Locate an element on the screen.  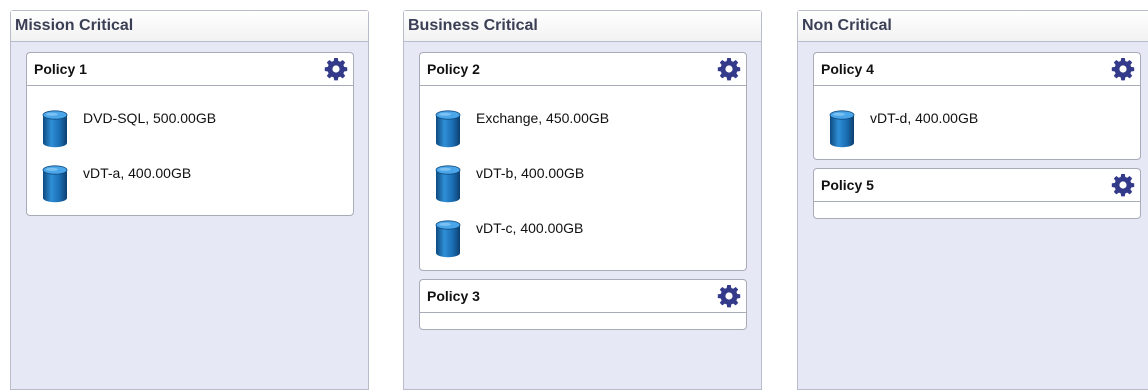
column-title: Business Critical is located at coordinates (582, 26).